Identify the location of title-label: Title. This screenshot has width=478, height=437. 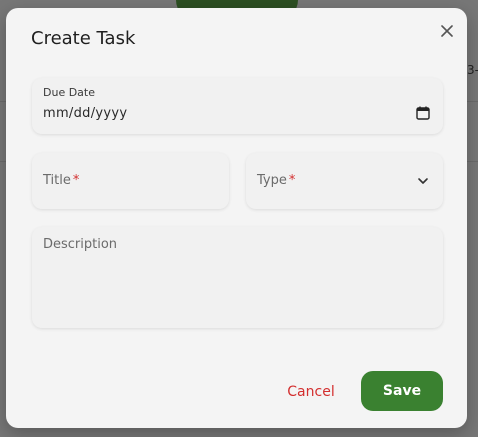
(57, 180).